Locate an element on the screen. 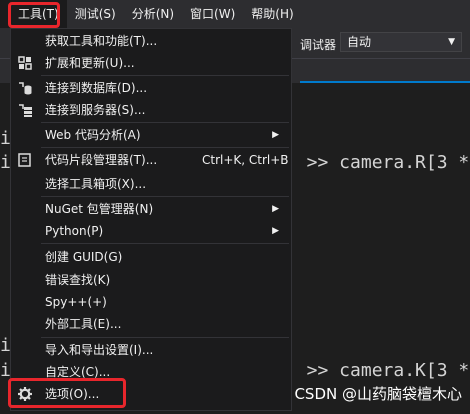 Image resolution: width=470 pixels, height=414 pixels. menu-item-web-code-analysis: Web 代码分析(A) ▶ is located at coordinates (151, 135).